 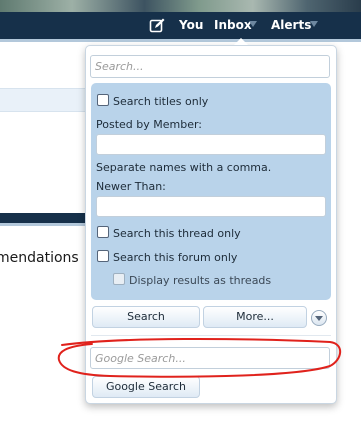 I want to click on newer-than-field, so click(x=211, y=206).